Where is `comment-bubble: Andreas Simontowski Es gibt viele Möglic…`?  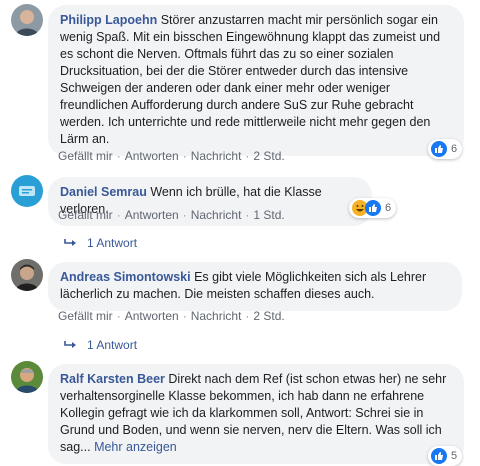 comment-bubble: Andreas Simontowski Es gibt viele Möglic… is located at coordinates (255, 286).